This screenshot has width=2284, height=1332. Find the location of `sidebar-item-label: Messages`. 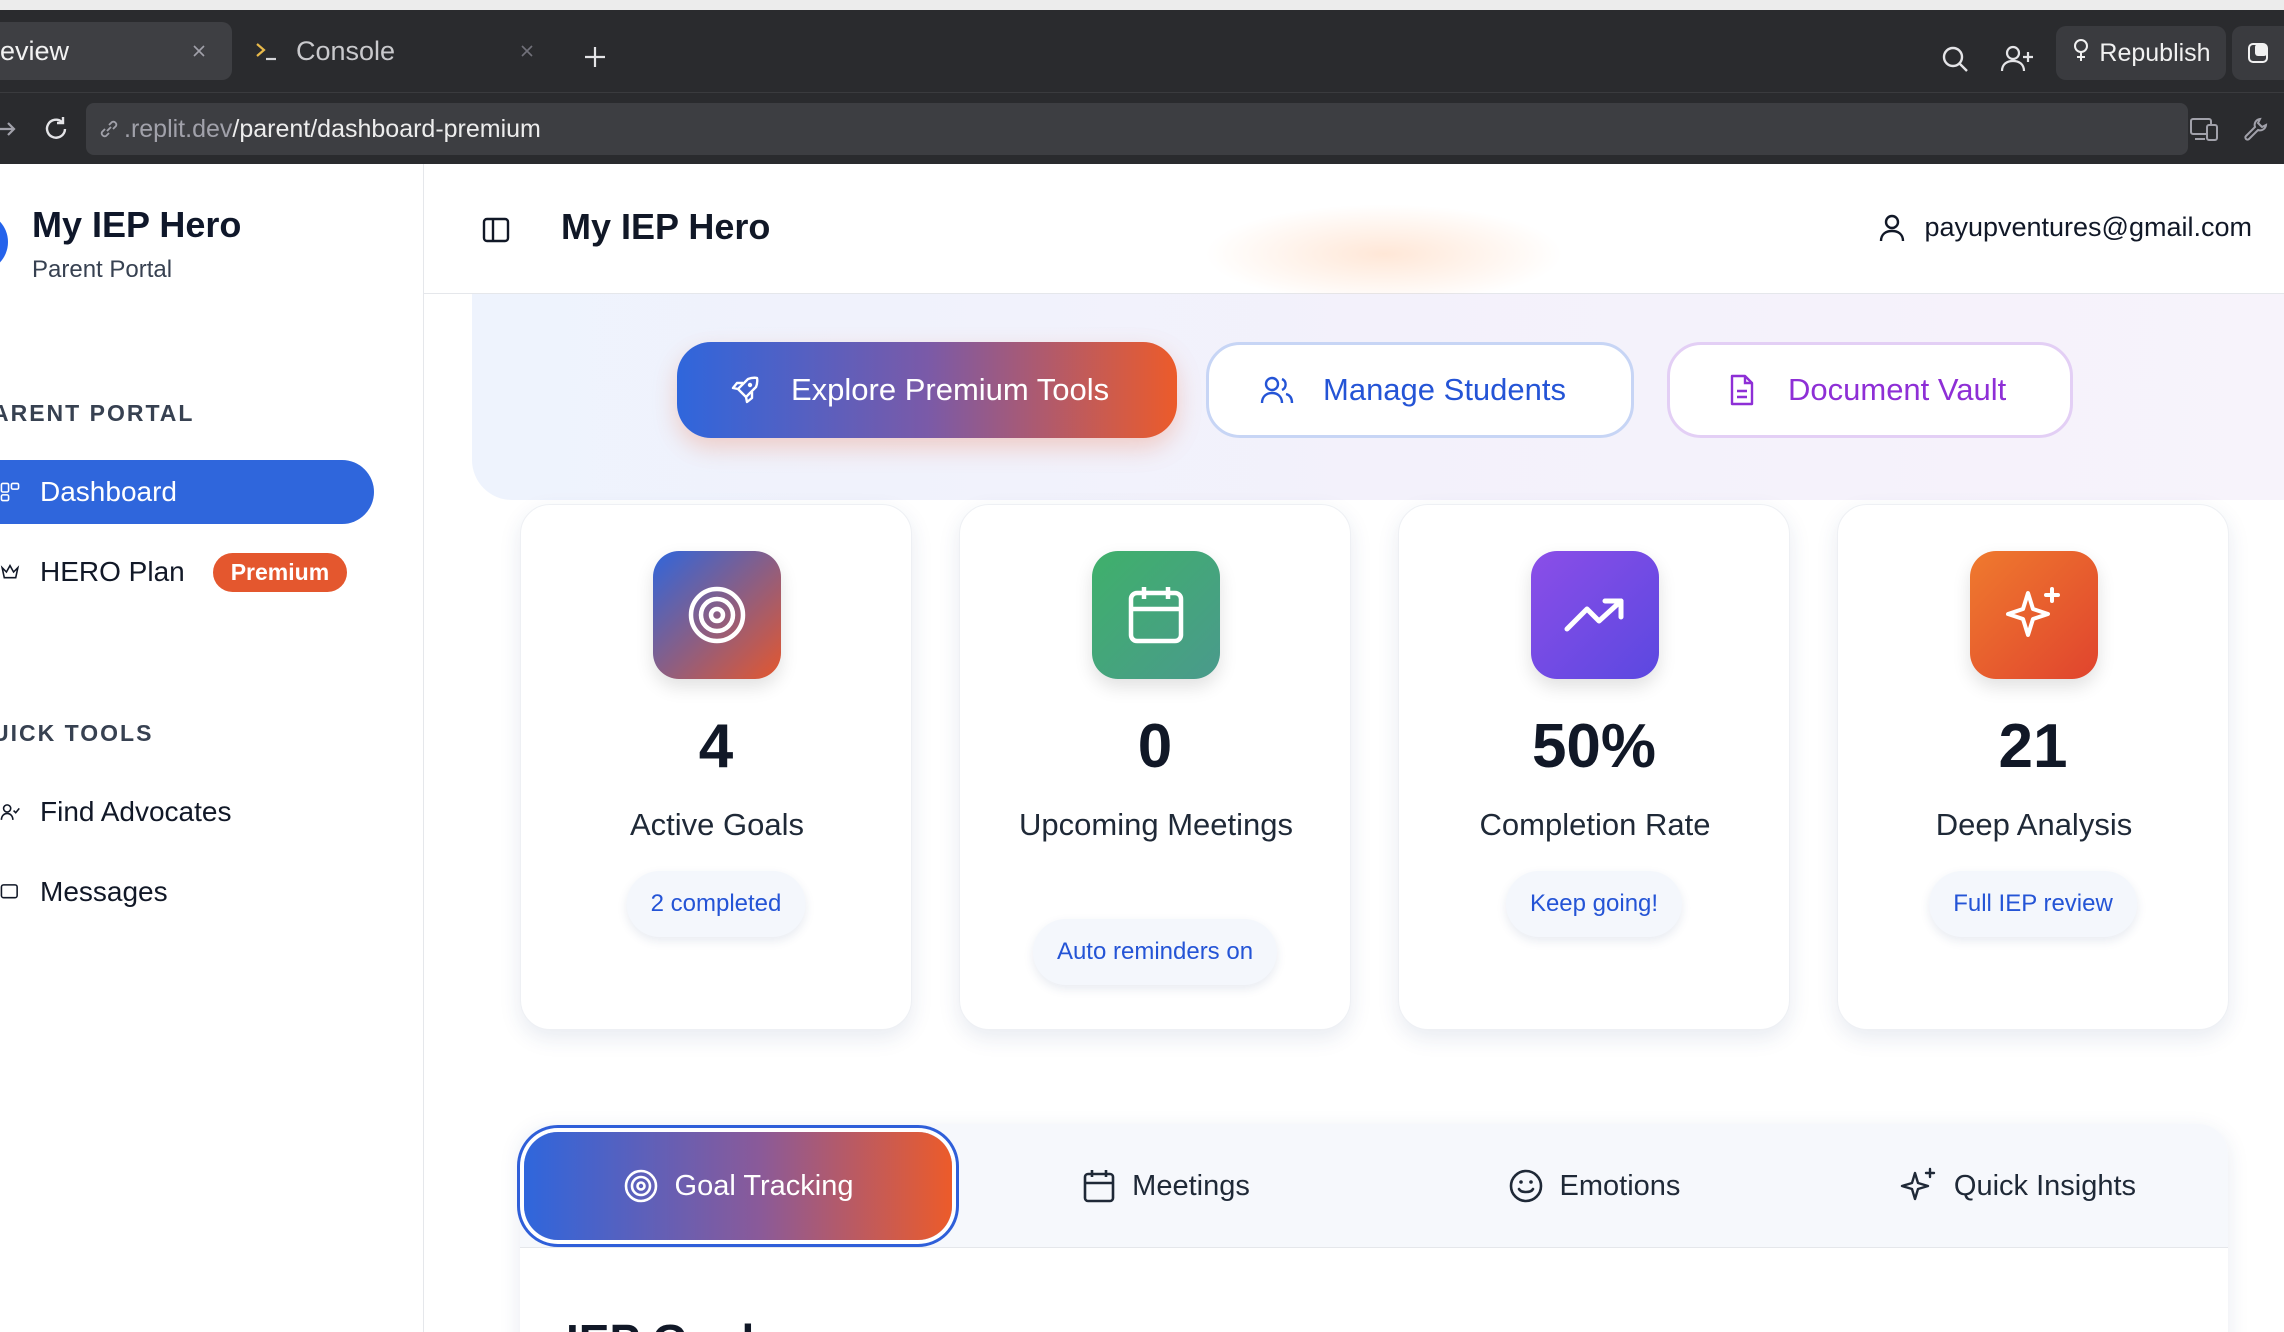

sidebar-item-label: Messages is located at coordinates (104, 891).